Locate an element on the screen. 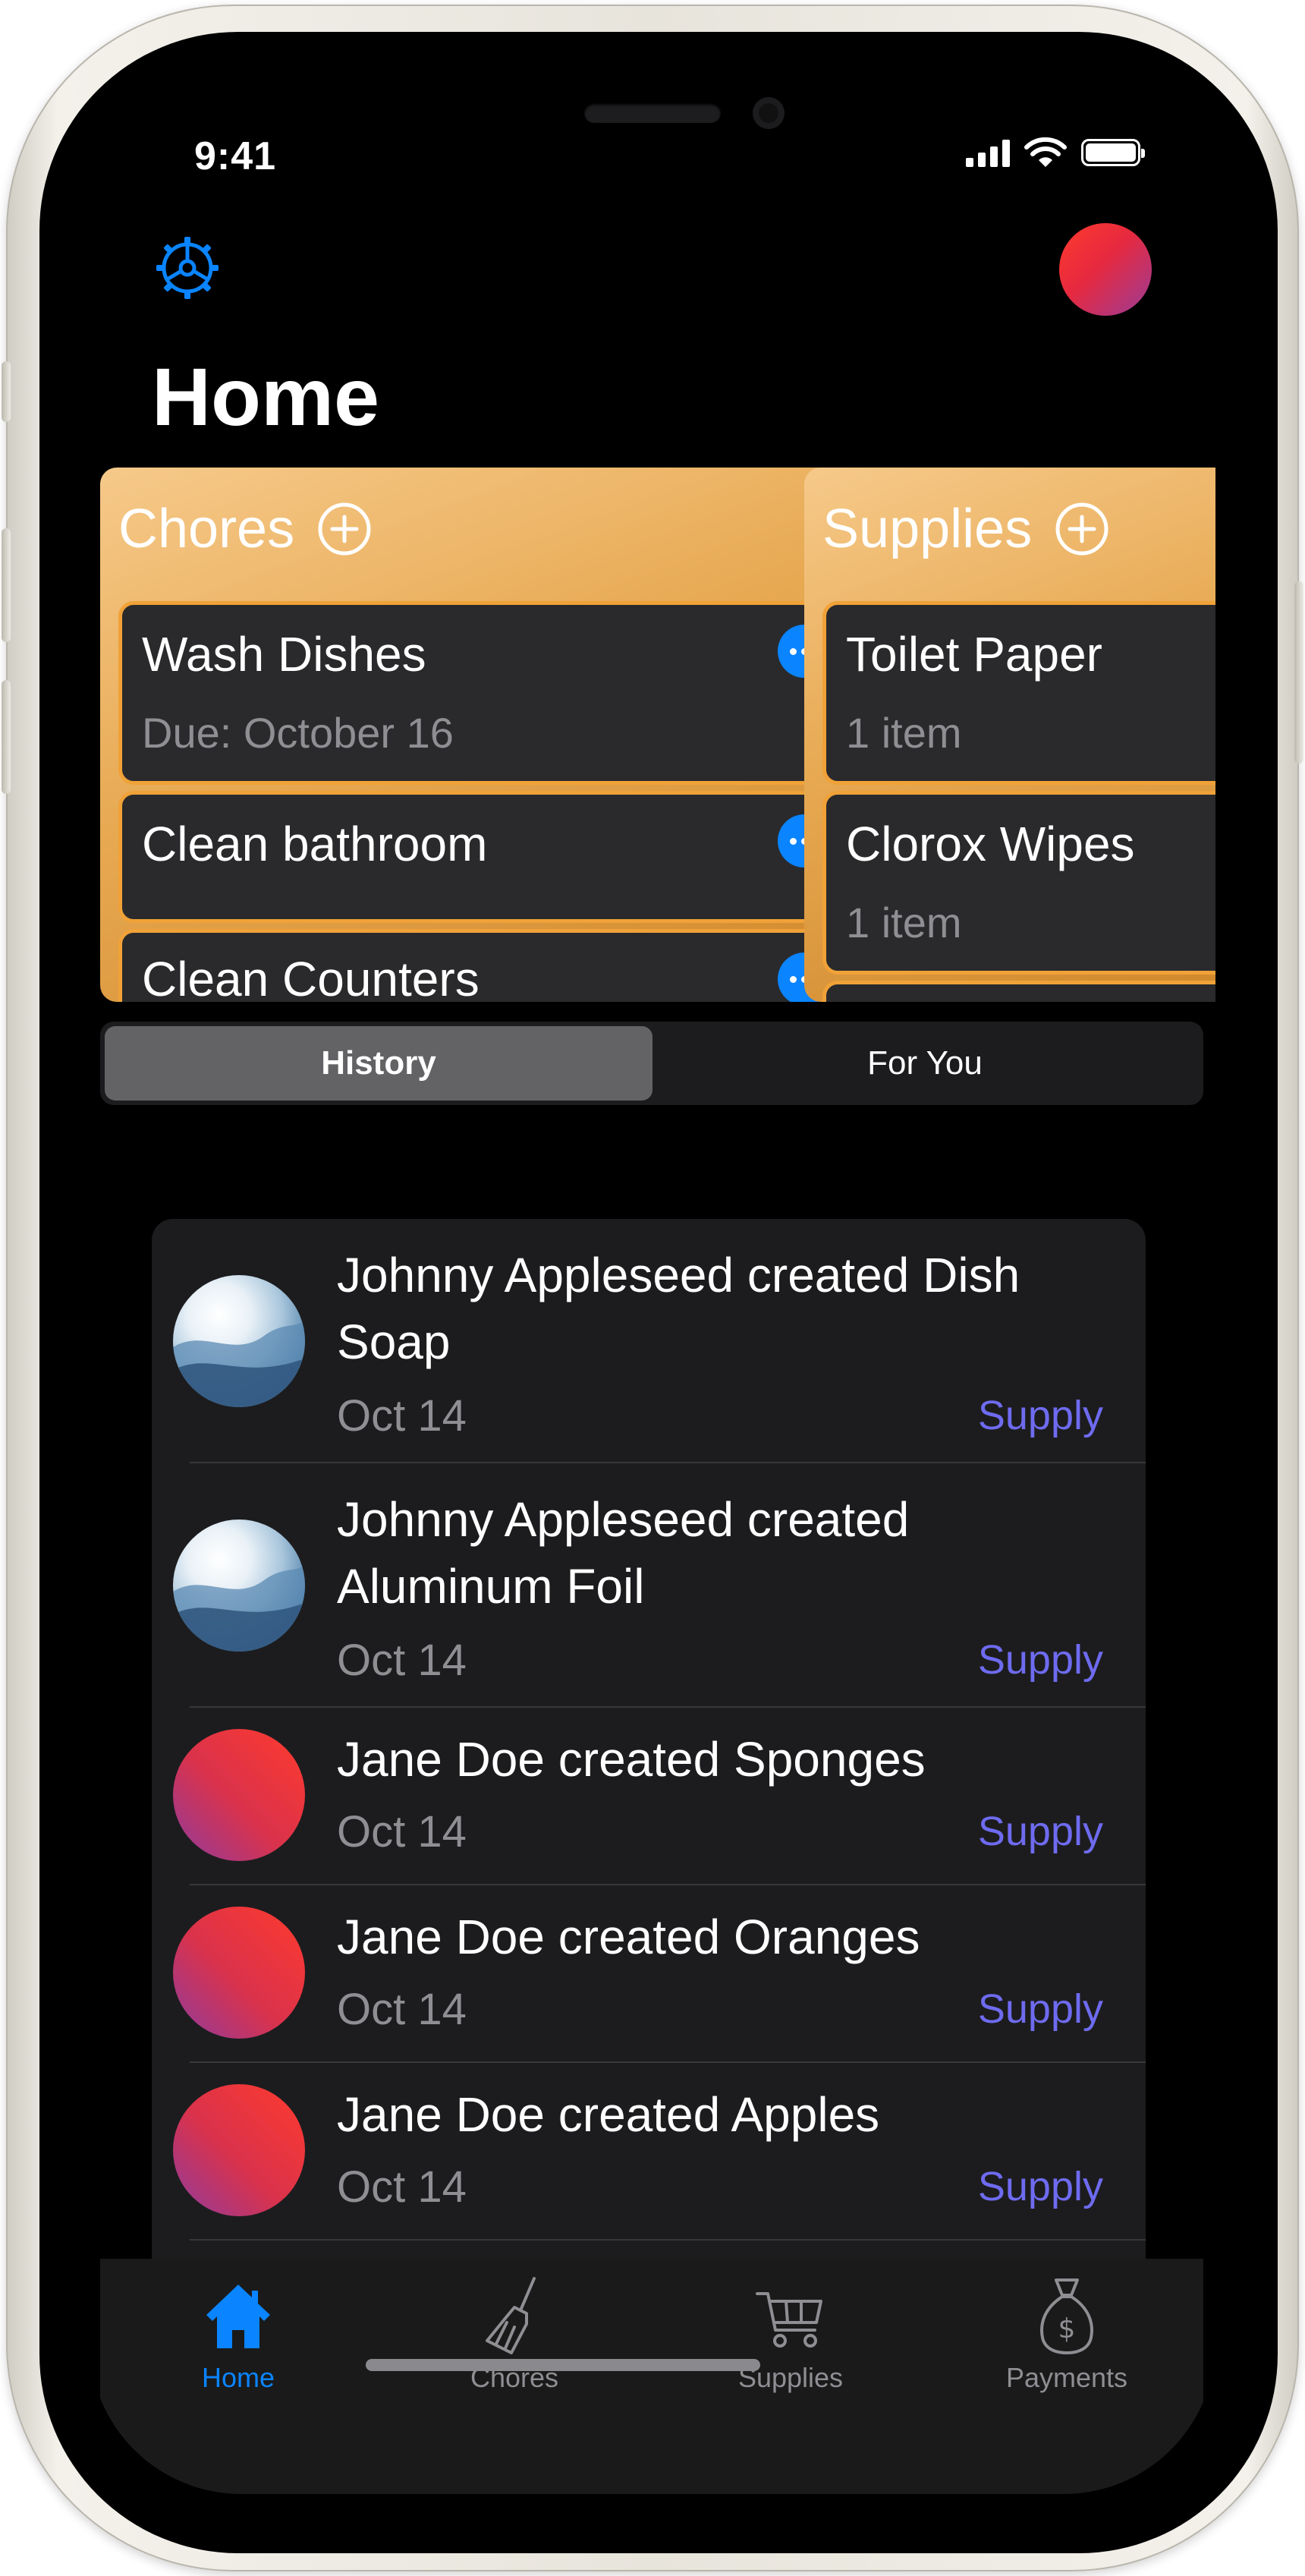 This screenshot has height=2576, width=1305. segment-history: History is located at coordinates (378, 1063).